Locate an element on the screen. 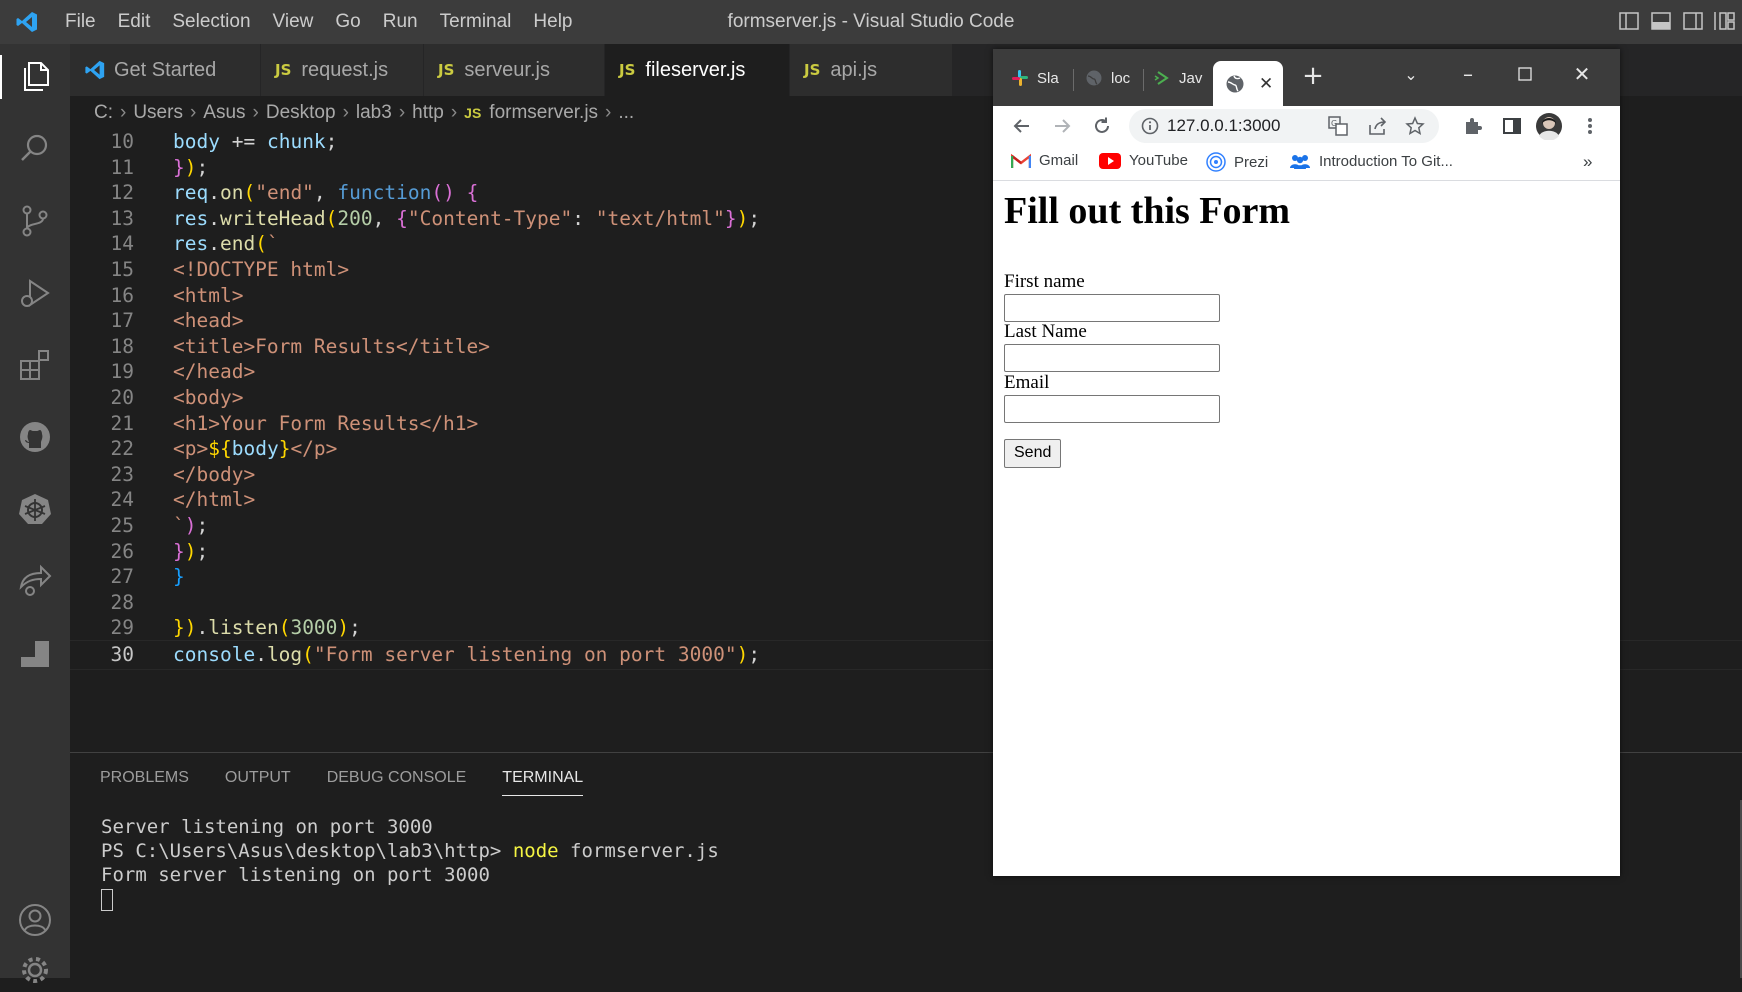 This screenshot has width=1742, height=992. menu-selection: Selection is located at coordinates (211, 22).